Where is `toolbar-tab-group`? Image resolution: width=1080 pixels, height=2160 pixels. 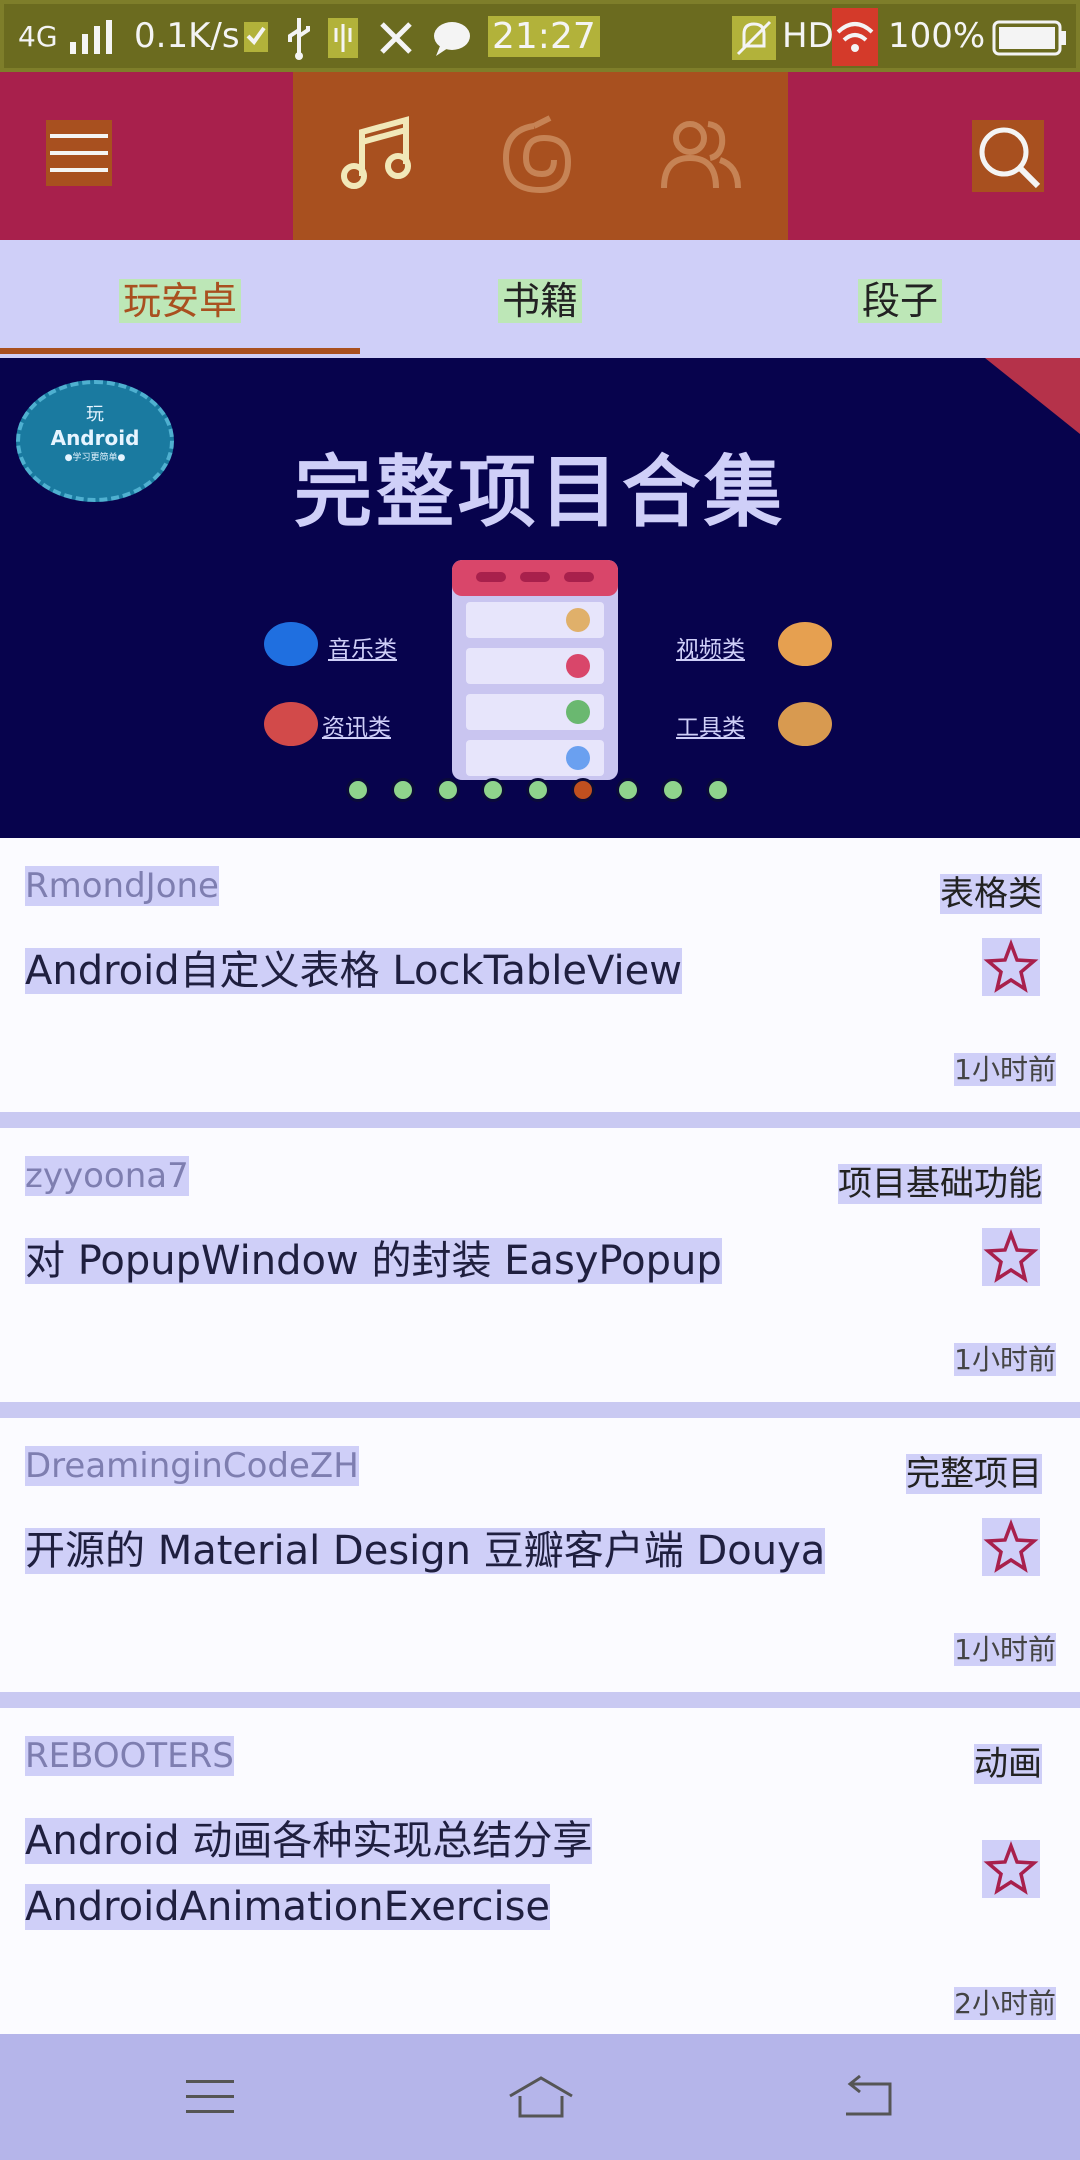
toolbar-tab-group is located at coordinates (540, 156).